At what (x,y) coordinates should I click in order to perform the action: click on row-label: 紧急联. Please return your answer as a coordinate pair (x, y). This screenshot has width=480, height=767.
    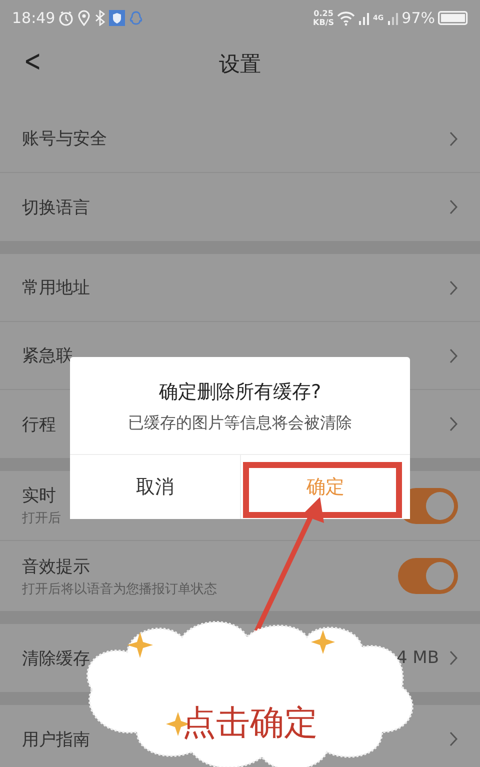
    Looking at the image, I should click on (47, 356).